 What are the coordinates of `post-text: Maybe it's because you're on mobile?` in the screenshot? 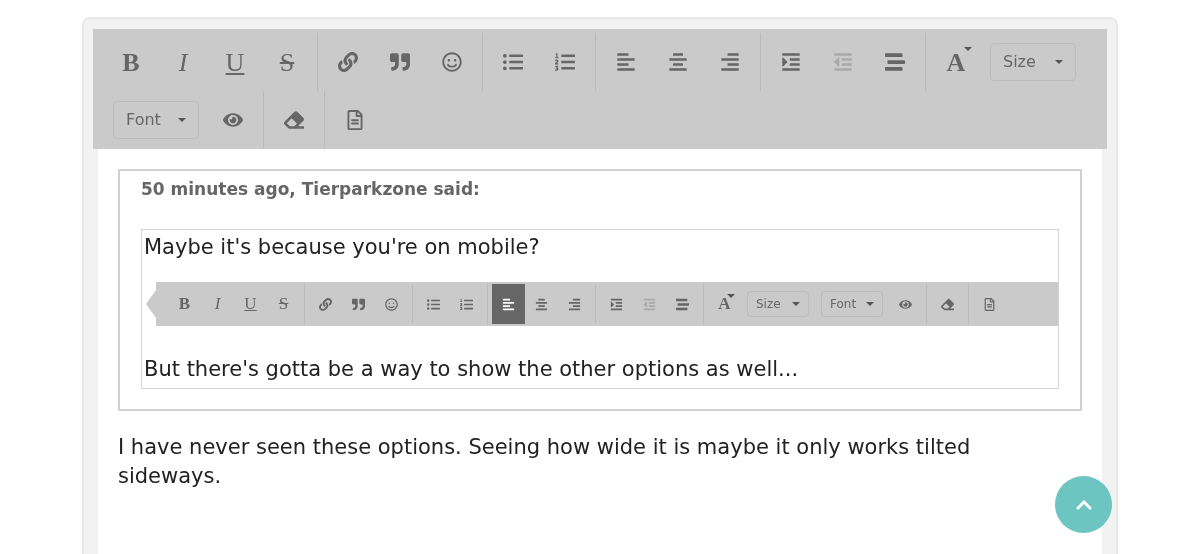 It's located at (342, 247).